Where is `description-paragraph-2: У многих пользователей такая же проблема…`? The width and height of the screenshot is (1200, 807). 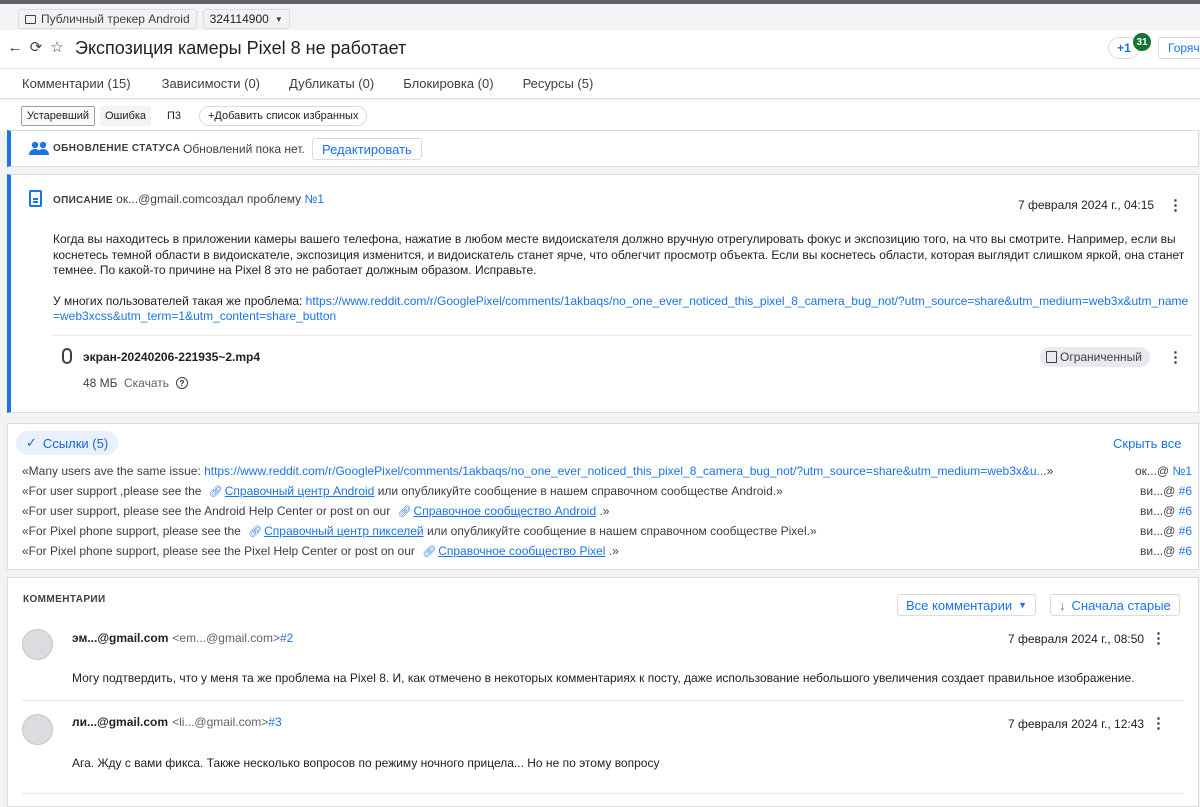 description-paragraph-2: У многих пользователей такая же проблема… is located at coordinates (623, 309).